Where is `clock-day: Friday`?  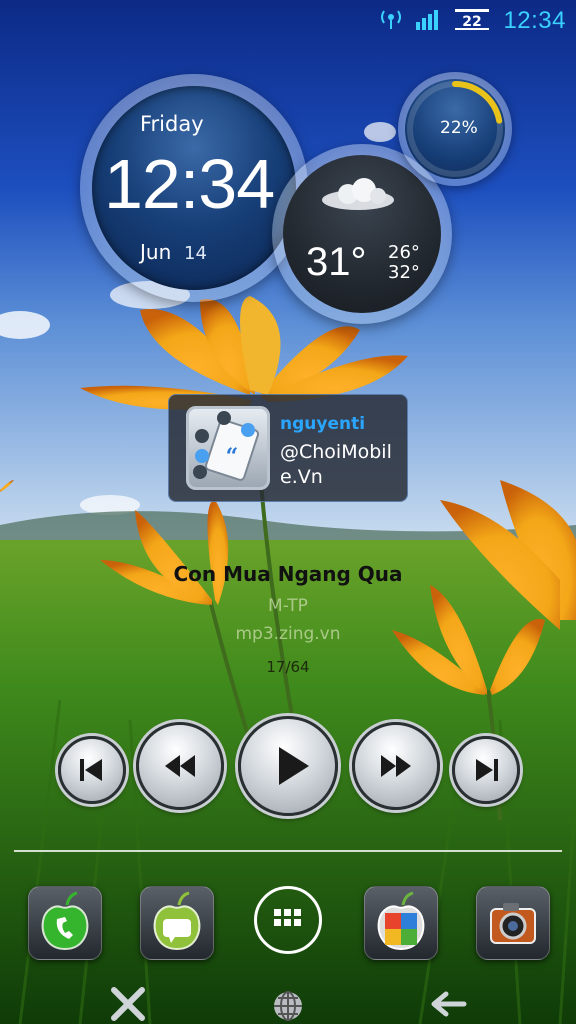 clock-day: Friday is located at coordinates (172, 124).